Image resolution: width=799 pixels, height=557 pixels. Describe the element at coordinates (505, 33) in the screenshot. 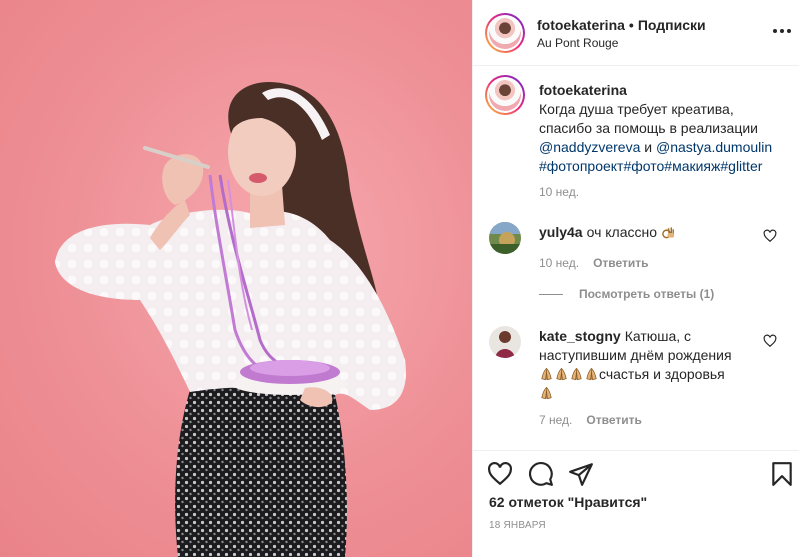

I see `author-avatar` at that location.